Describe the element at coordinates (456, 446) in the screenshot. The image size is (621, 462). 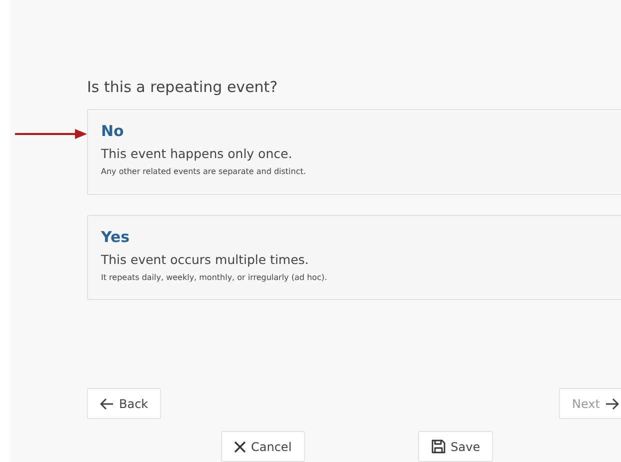
I see `save-button: Save` at that location.